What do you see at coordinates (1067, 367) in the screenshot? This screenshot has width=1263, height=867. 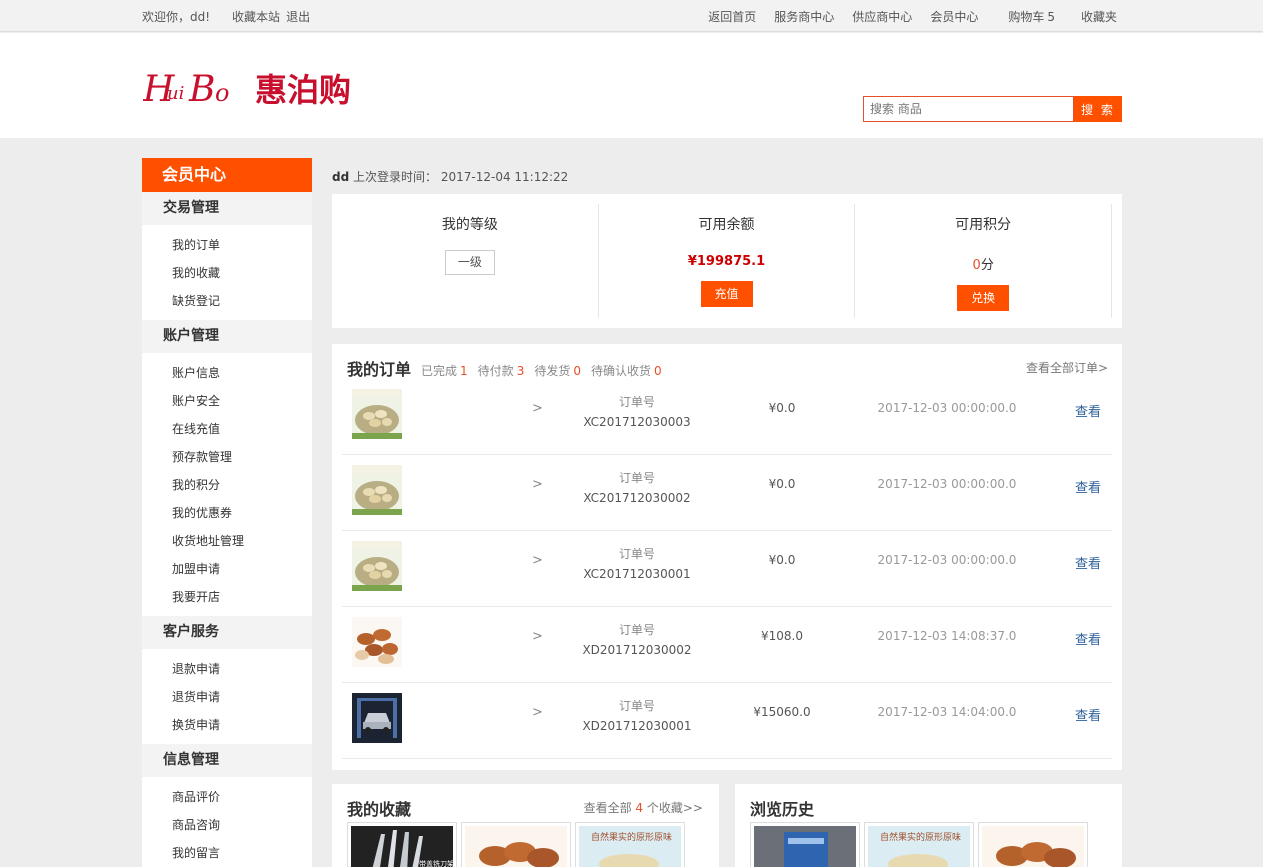 I see `view-all-orders-link: 查看全部订单>` at bounding box center [1067, 367].